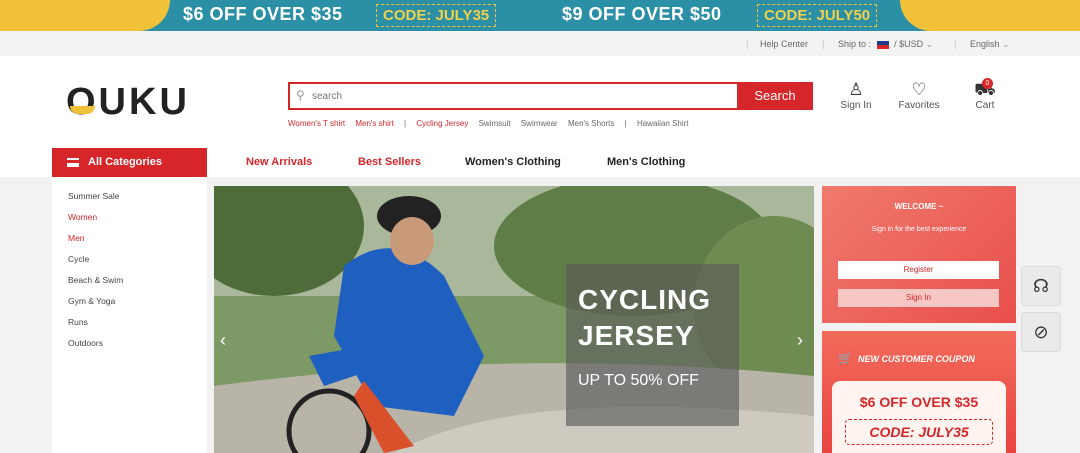  Describe the element at coordinates (985, 94) in the screenshot. I see `cart-button: ⛟ 0 Cart` at that location.